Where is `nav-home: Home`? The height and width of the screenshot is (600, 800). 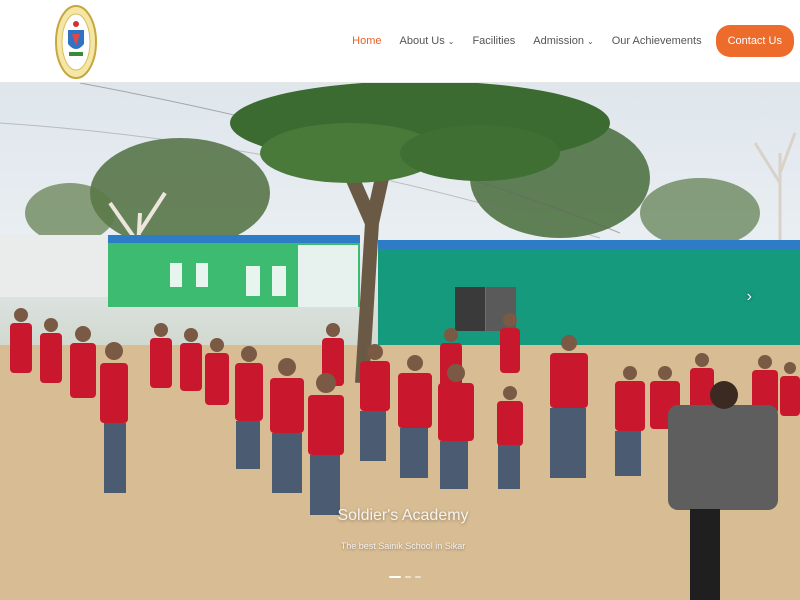
nav-home: Home is located at coordinates (366, 41).